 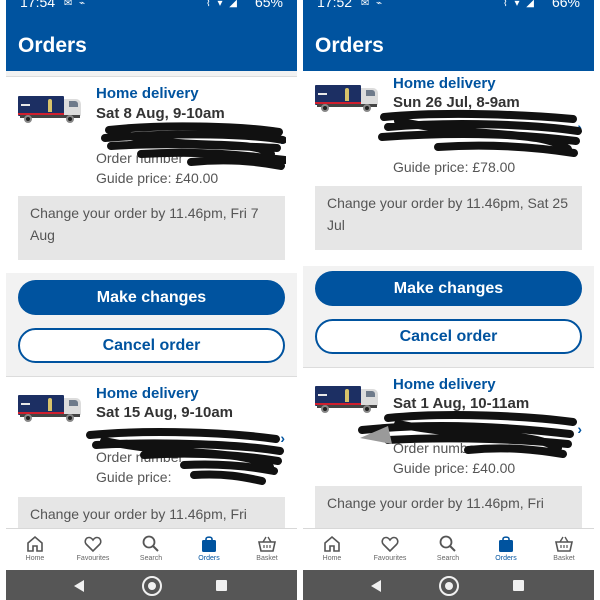 I want to click on status-time: 17:54, so click(x=38, y=5).